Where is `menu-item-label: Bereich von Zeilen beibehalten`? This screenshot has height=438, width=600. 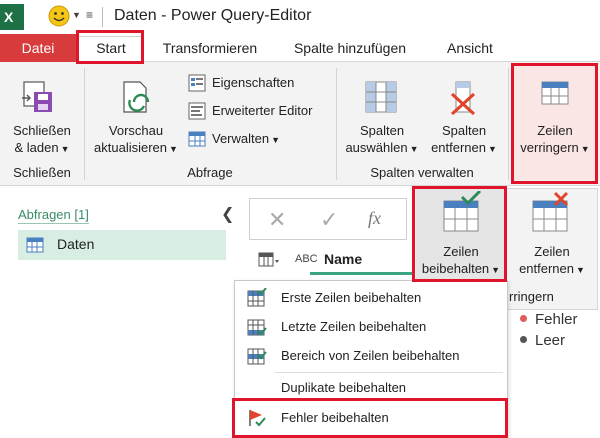
menu-item-label: Bereich von Zeilen beibehalten is located at coordinates (370, 355).